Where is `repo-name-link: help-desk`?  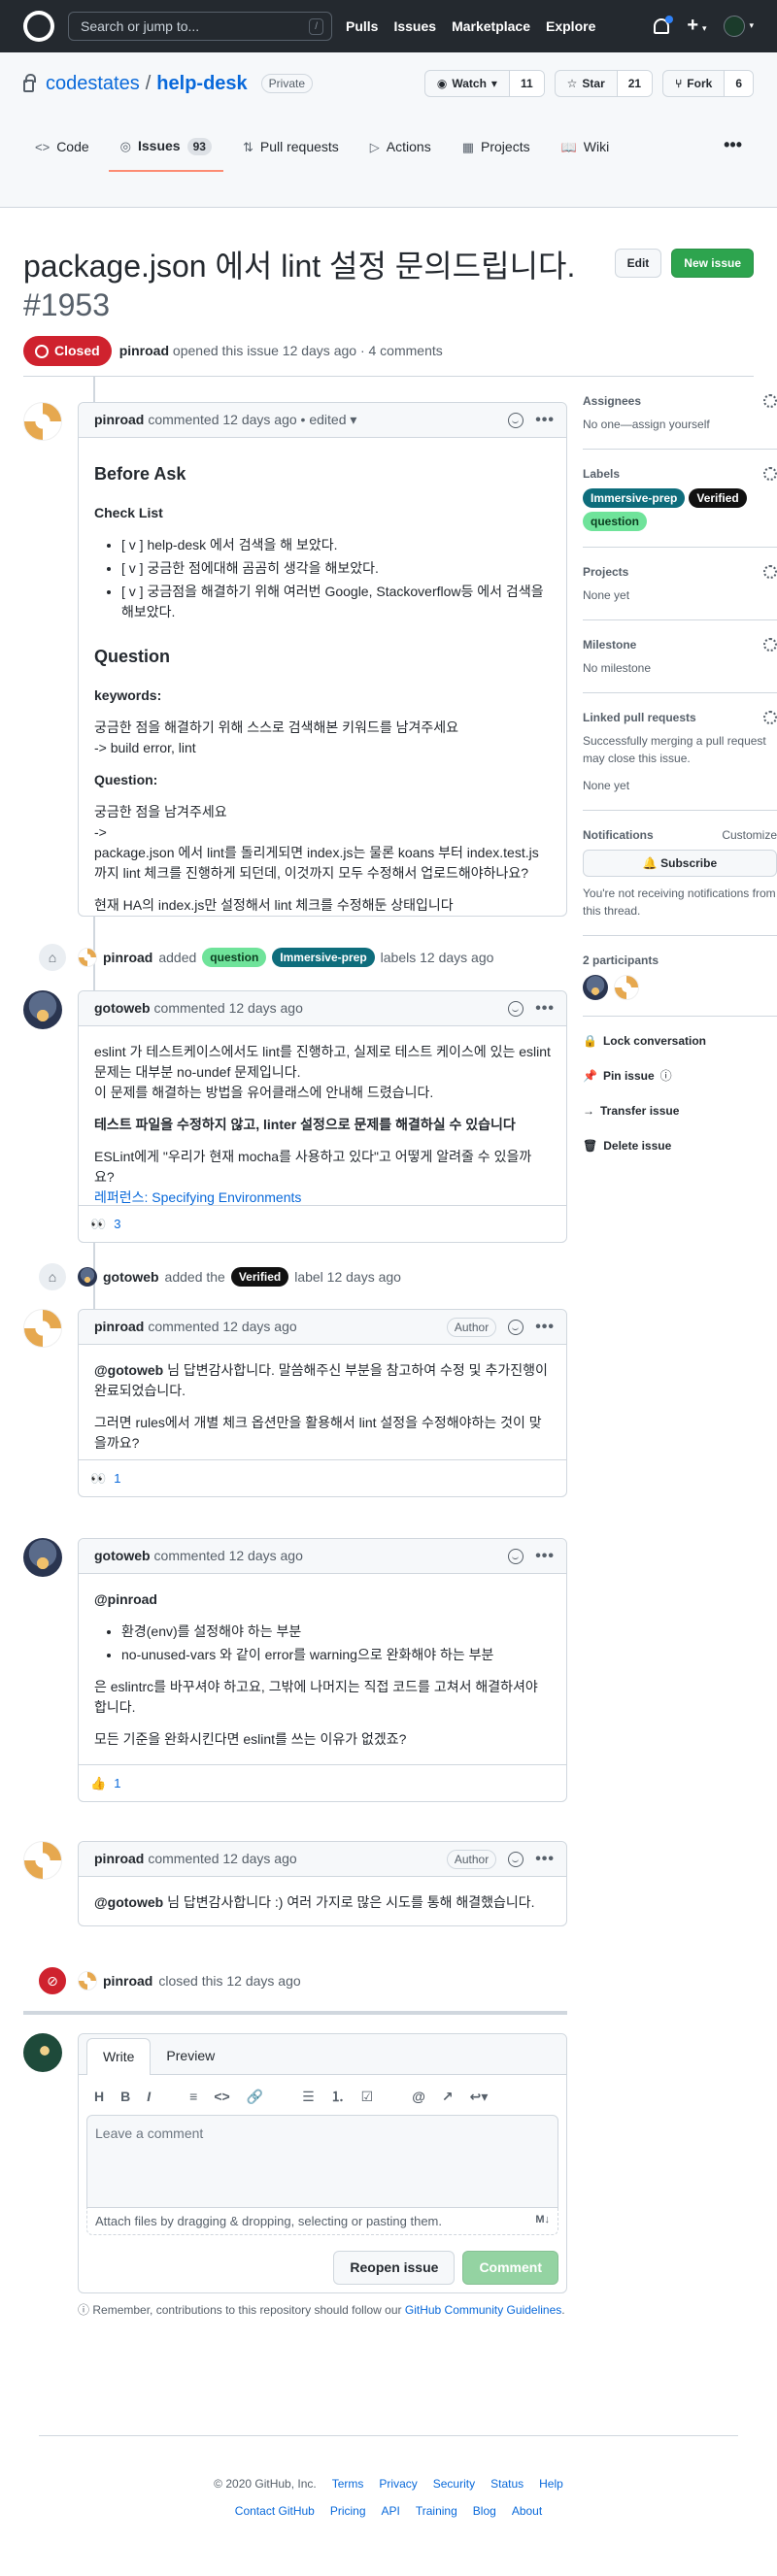 repo-name-link: help-desk is located at coordinates (201, 84).